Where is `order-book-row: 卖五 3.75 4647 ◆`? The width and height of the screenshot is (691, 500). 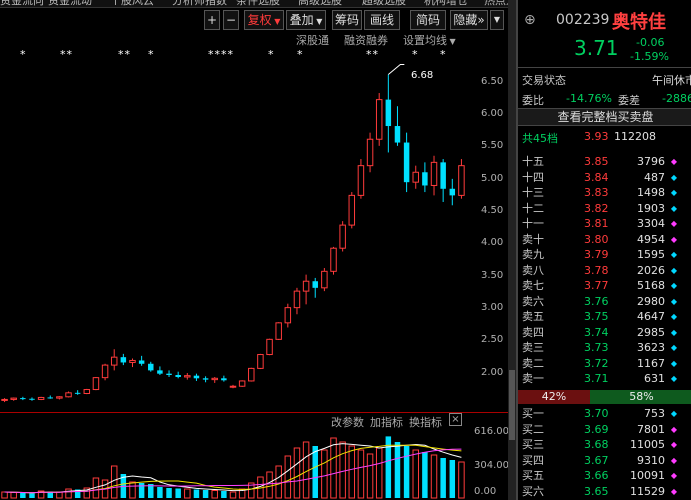 order-book-row: 卖五 3.75 4647 ◆ is located at coordinates (604, 316).